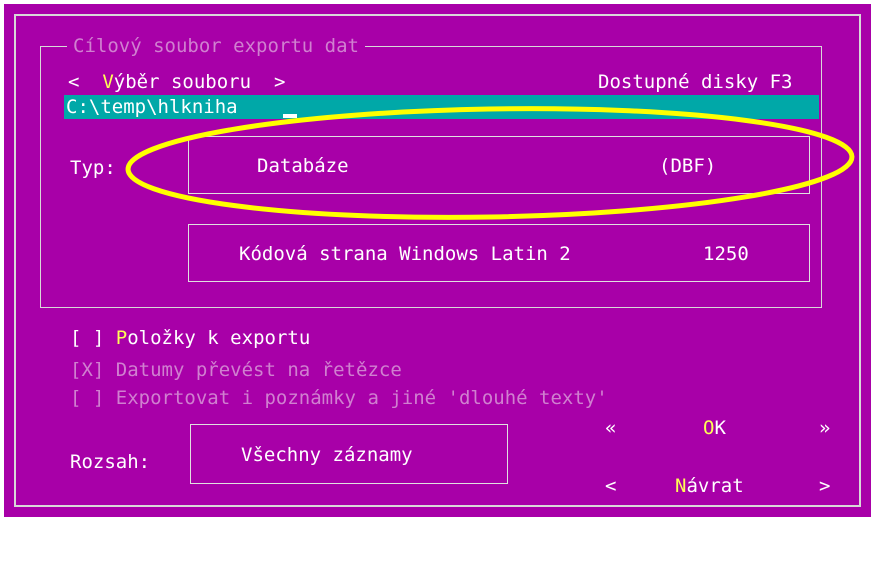 This screenshot has width=873, height=570. I want to click on option-dates-to-strings: [X] Datumy převést na řetězce, so click(236, 370).